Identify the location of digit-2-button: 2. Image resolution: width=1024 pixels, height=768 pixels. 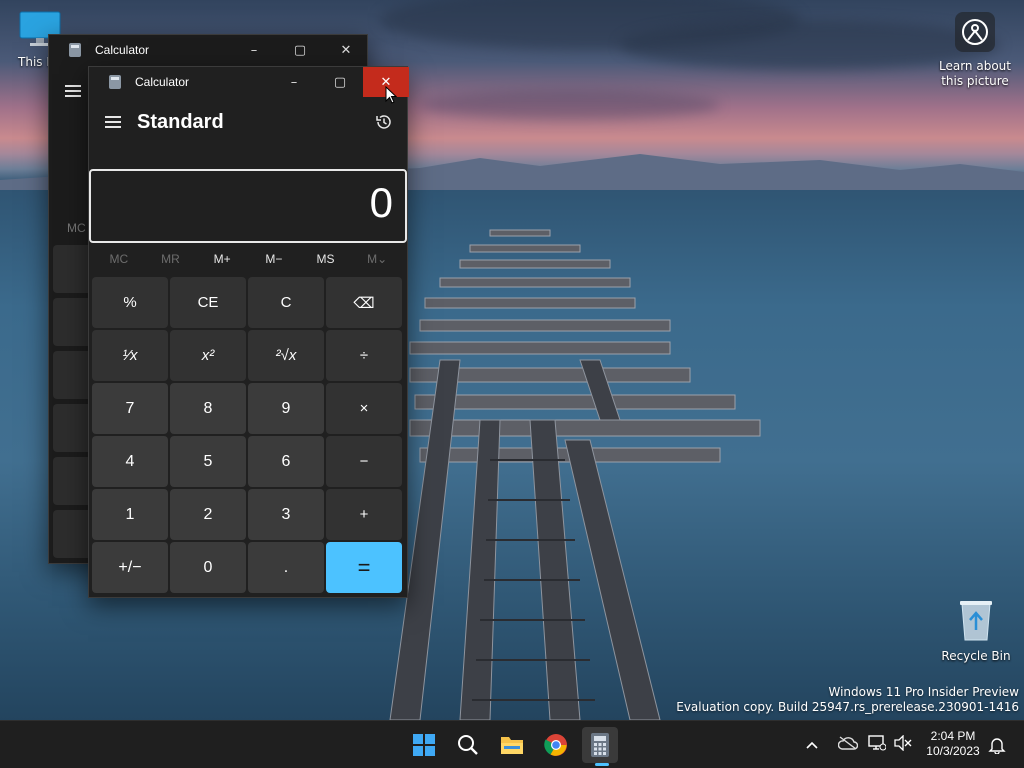
(208, 514).